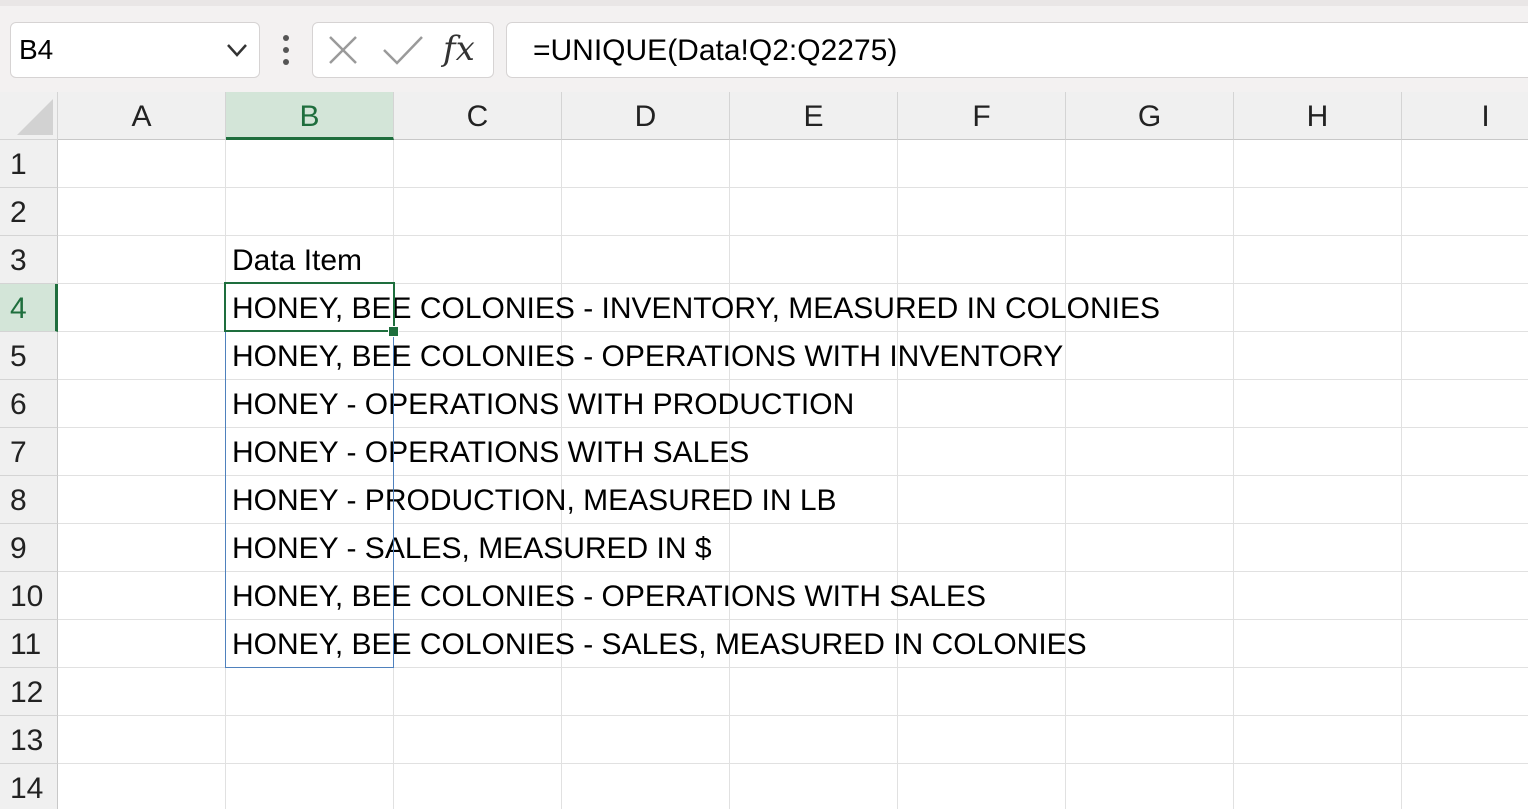  What do you see at coordinates (29, 356) in the screenshot?
I see `row-header-5: 5` at bounding box center [29, 356].